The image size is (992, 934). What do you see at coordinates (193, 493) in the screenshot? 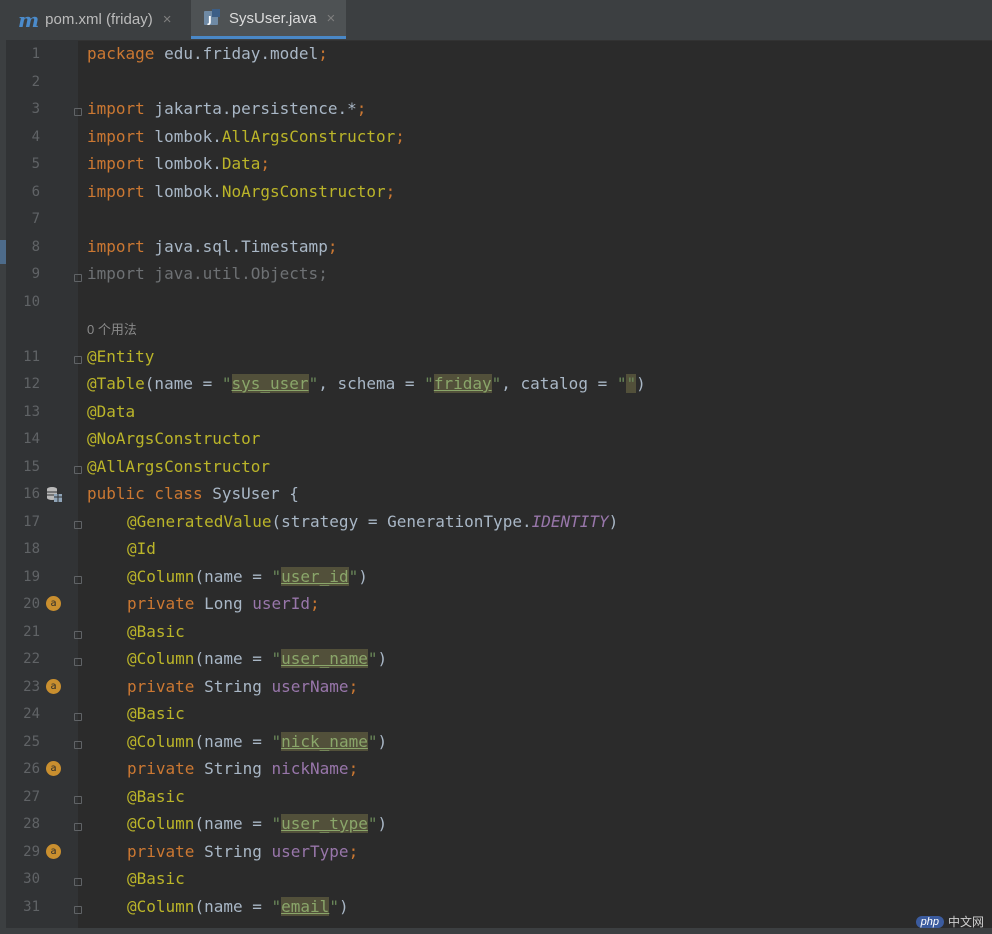
I see `code-line-16: public class SysUser {` at bounding box center [193, 493].